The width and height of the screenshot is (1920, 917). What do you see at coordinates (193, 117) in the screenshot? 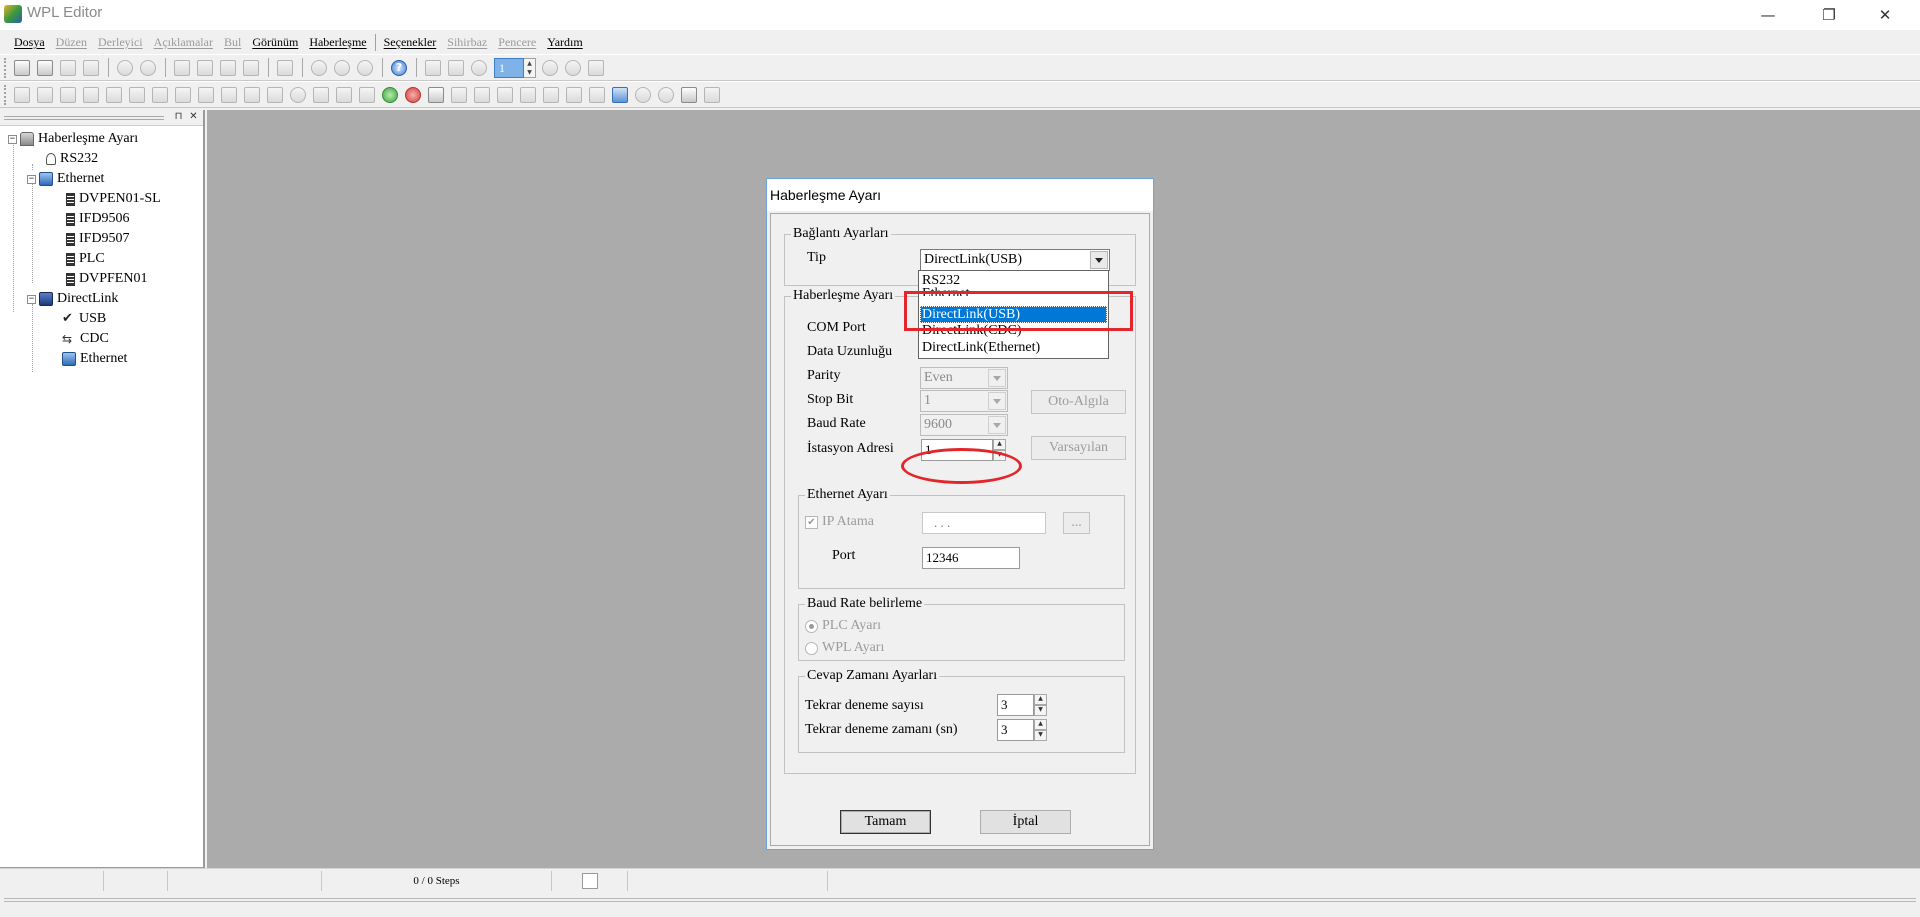
I see `panel-close-icon: ✕` at bounding box center [193, 117].